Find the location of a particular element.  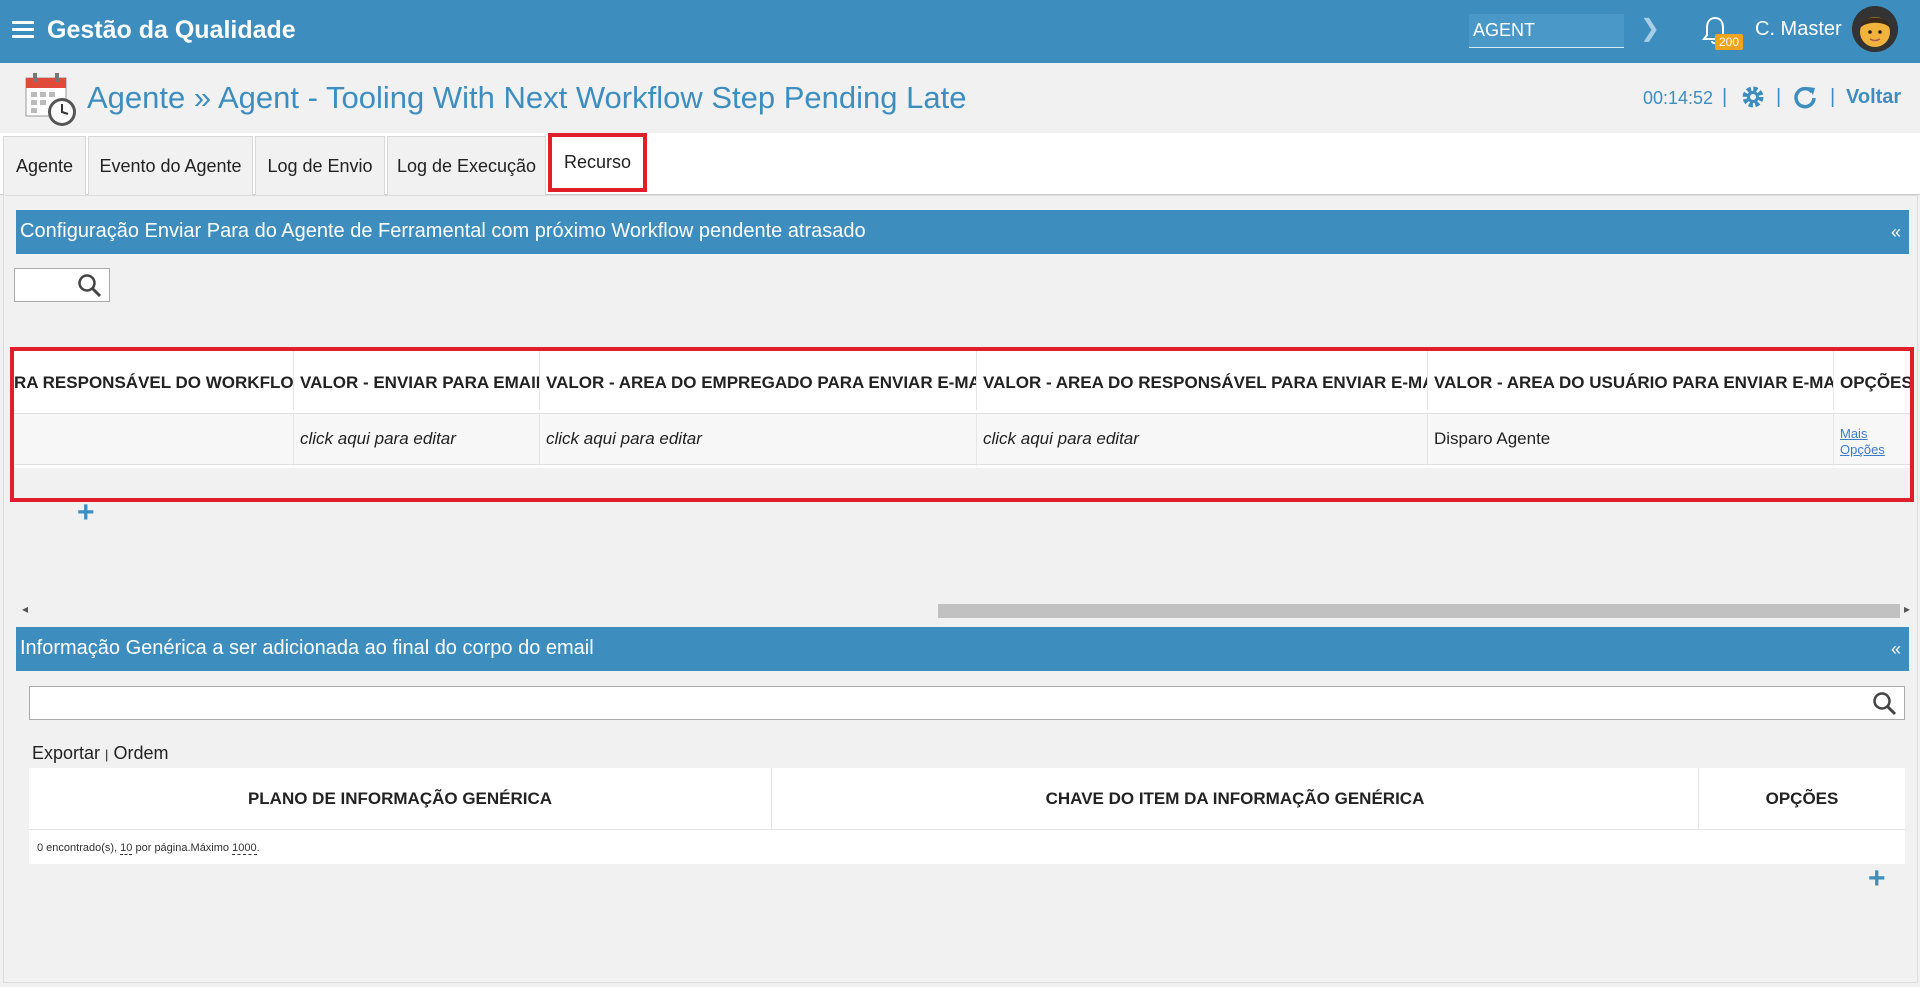

horizontal-scrollbar: ◂ ▸ is located at coordinates (963, 610).